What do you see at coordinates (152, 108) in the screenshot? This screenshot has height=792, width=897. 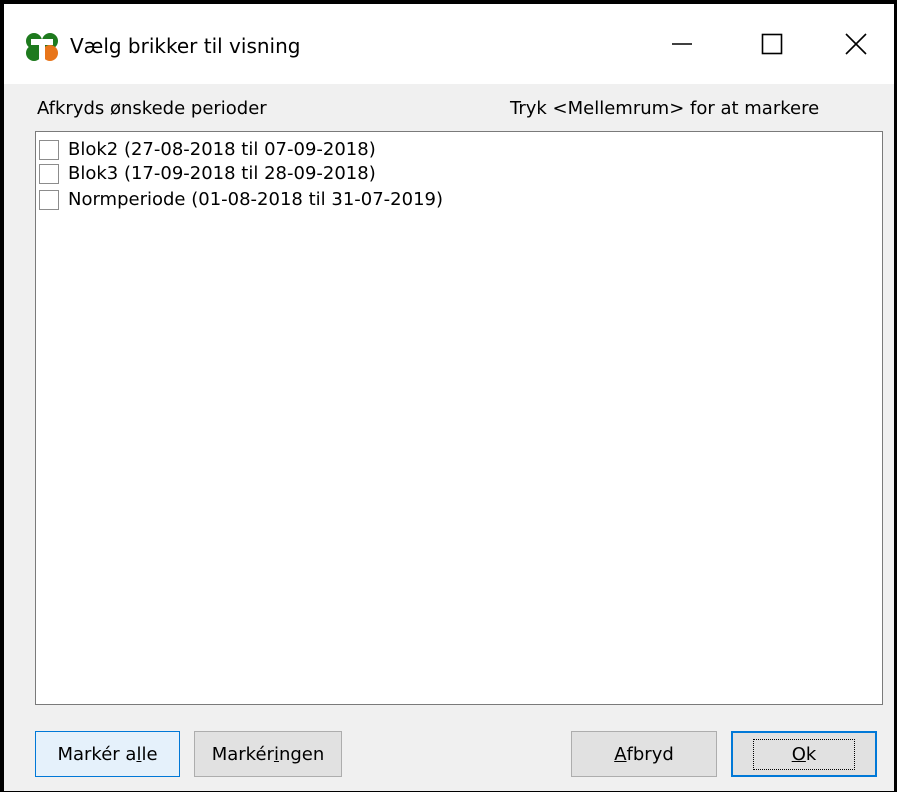 I see `periods-label: Afkryds ønskede perioder` at bounding box center [152, 108].